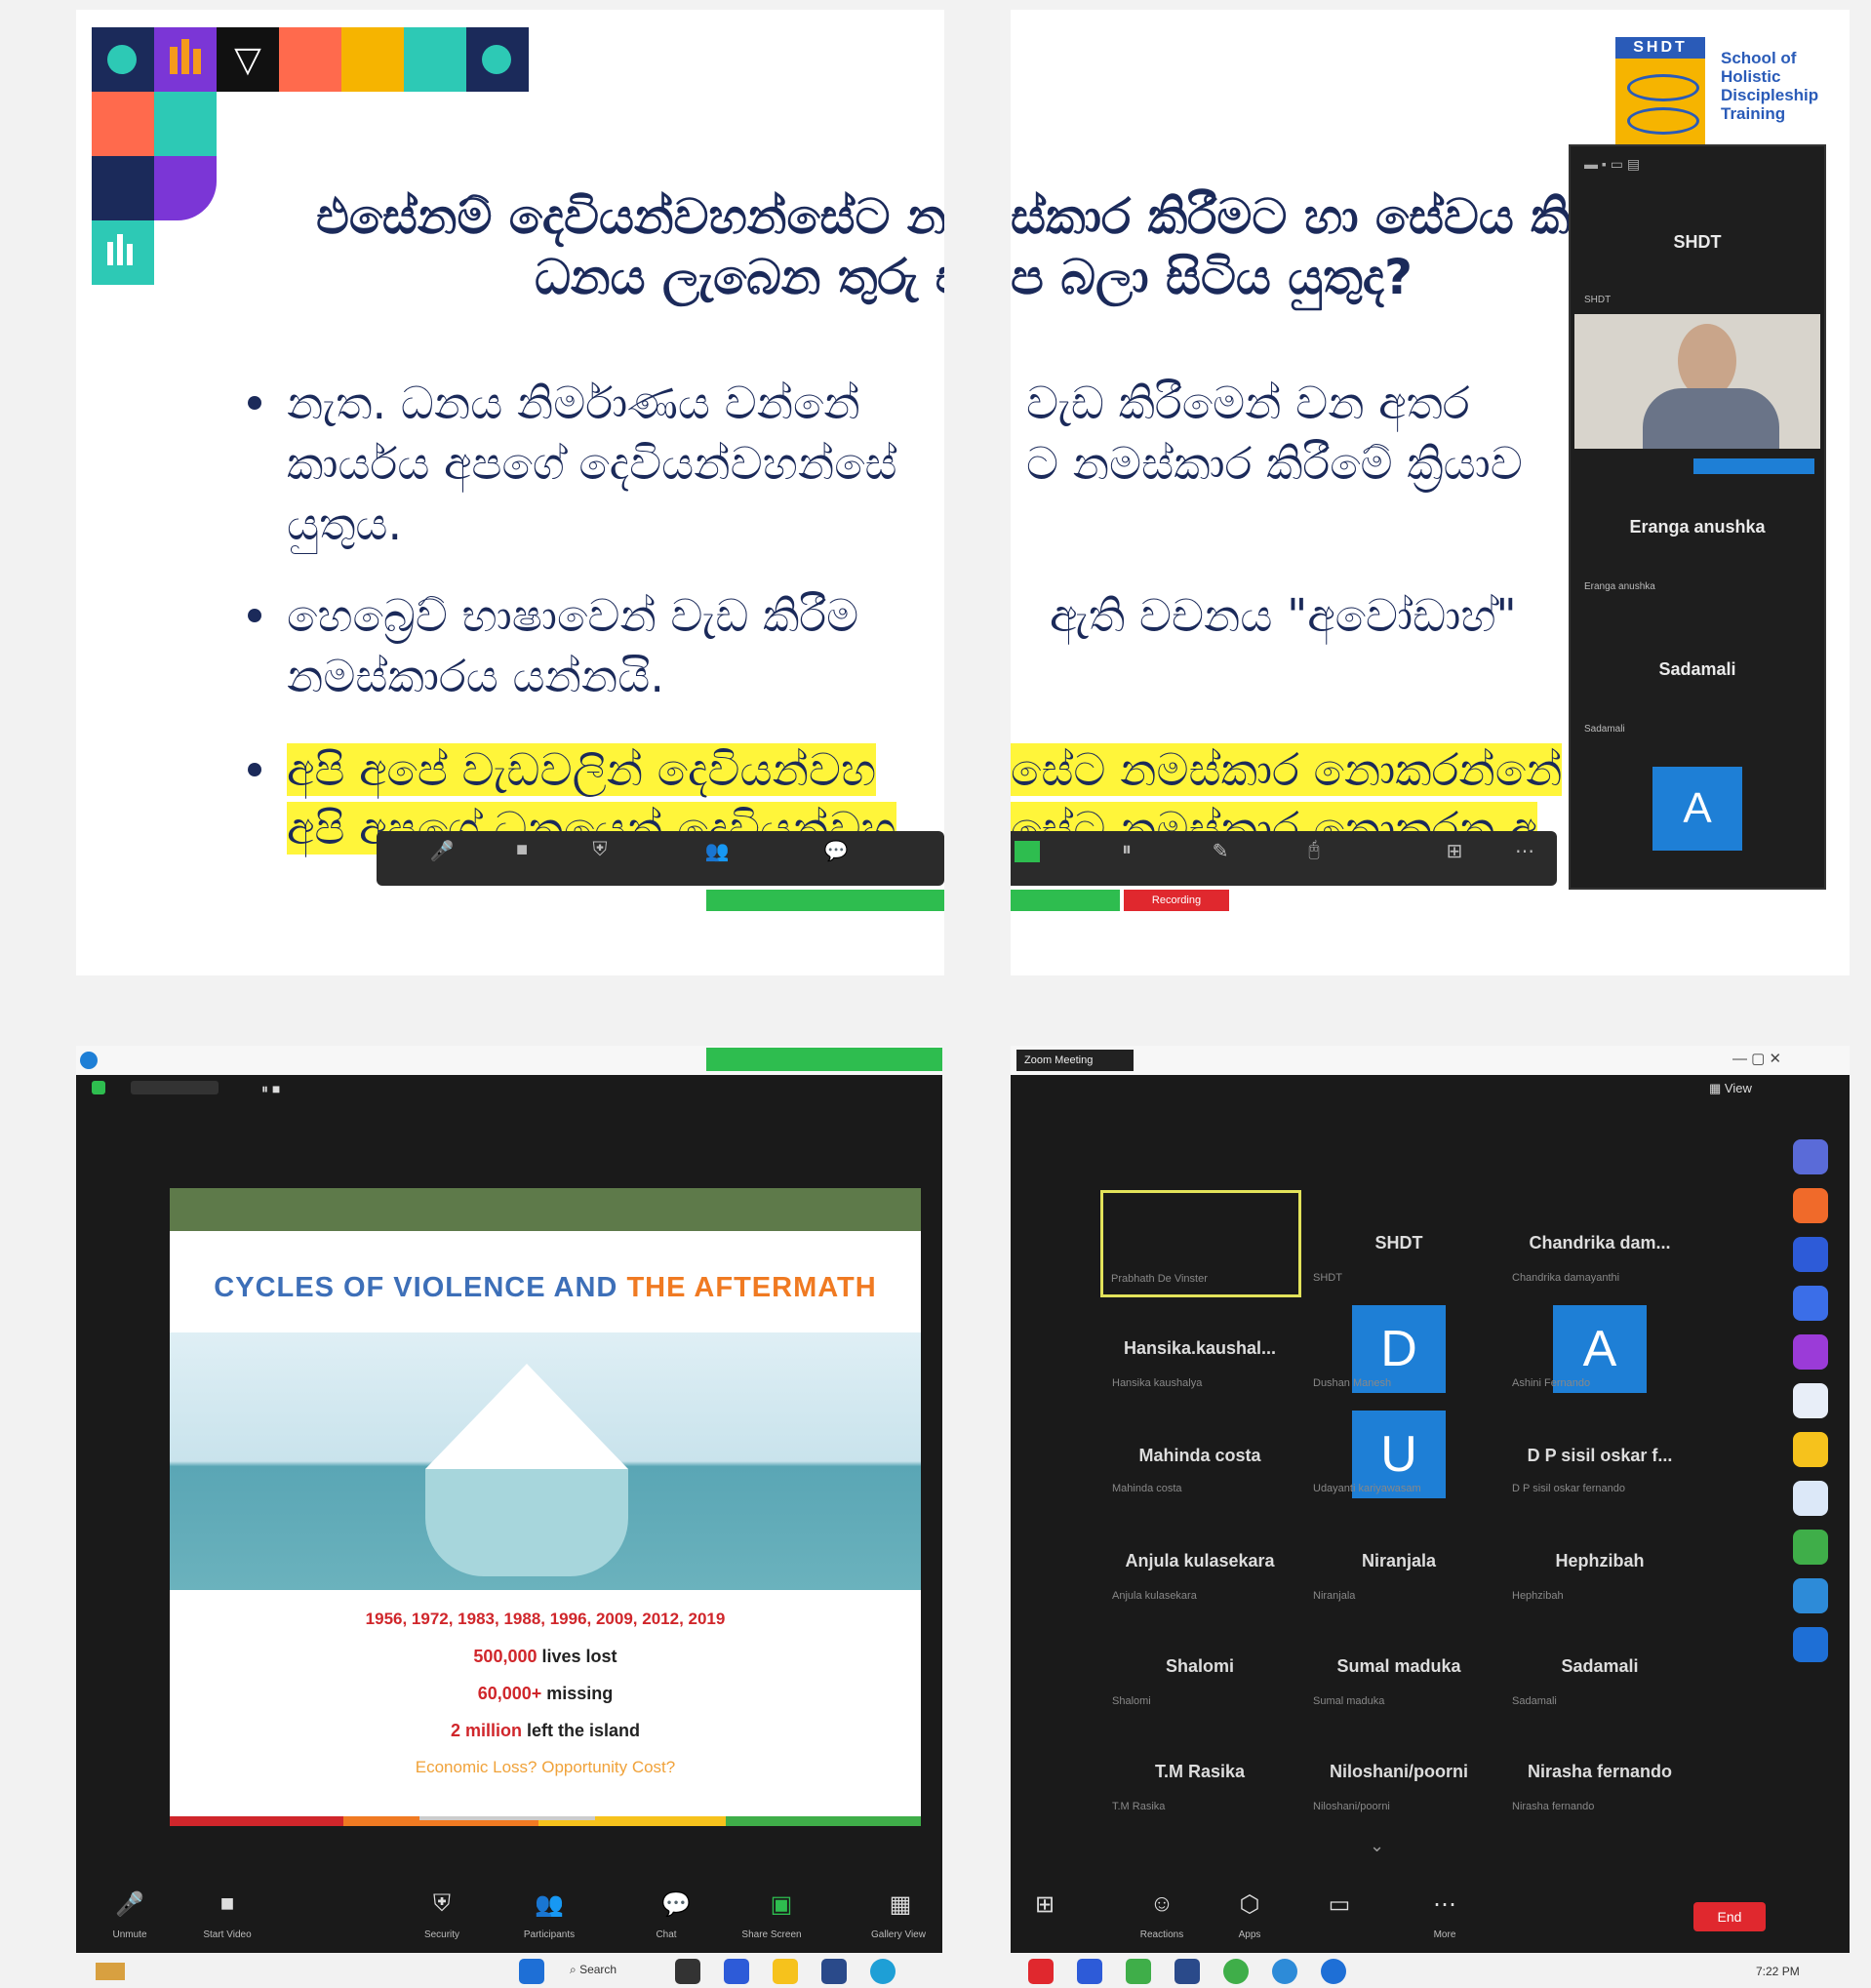 The width and height of the screenshot is (1871, 1988). Describe the element at coordinates (1753, 466) in the screenshot. I see `raise-hand-badge` at that location.